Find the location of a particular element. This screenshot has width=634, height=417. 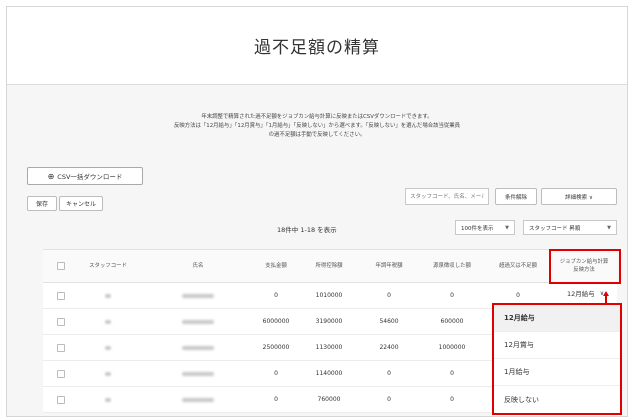

cell-paid: 6000000 is located at coordinates (276, 321).